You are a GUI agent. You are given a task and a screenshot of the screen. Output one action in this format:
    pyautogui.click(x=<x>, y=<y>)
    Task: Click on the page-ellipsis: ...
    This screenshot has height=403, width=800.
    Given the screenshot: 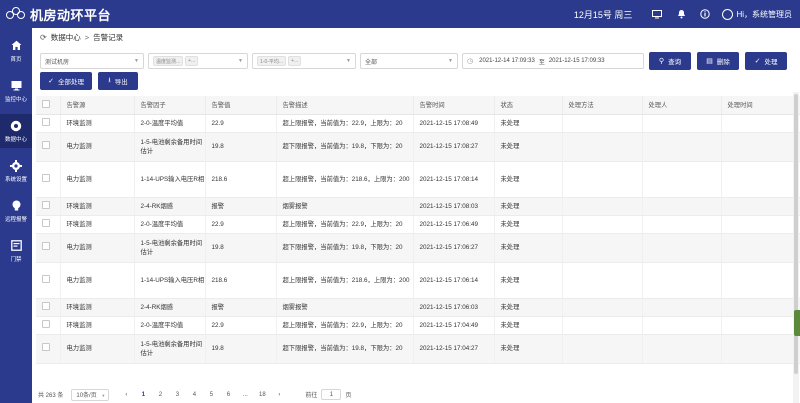 What is the action you would take?
    pyautogui.click(x=245, y=395)
    